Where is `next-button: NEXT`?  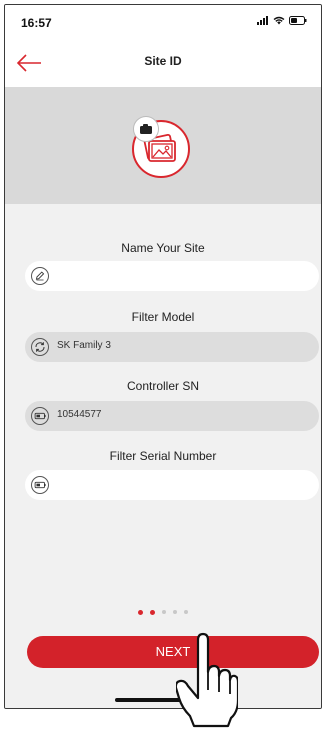 next-button: NEXT is located at coordinates (173, 652).